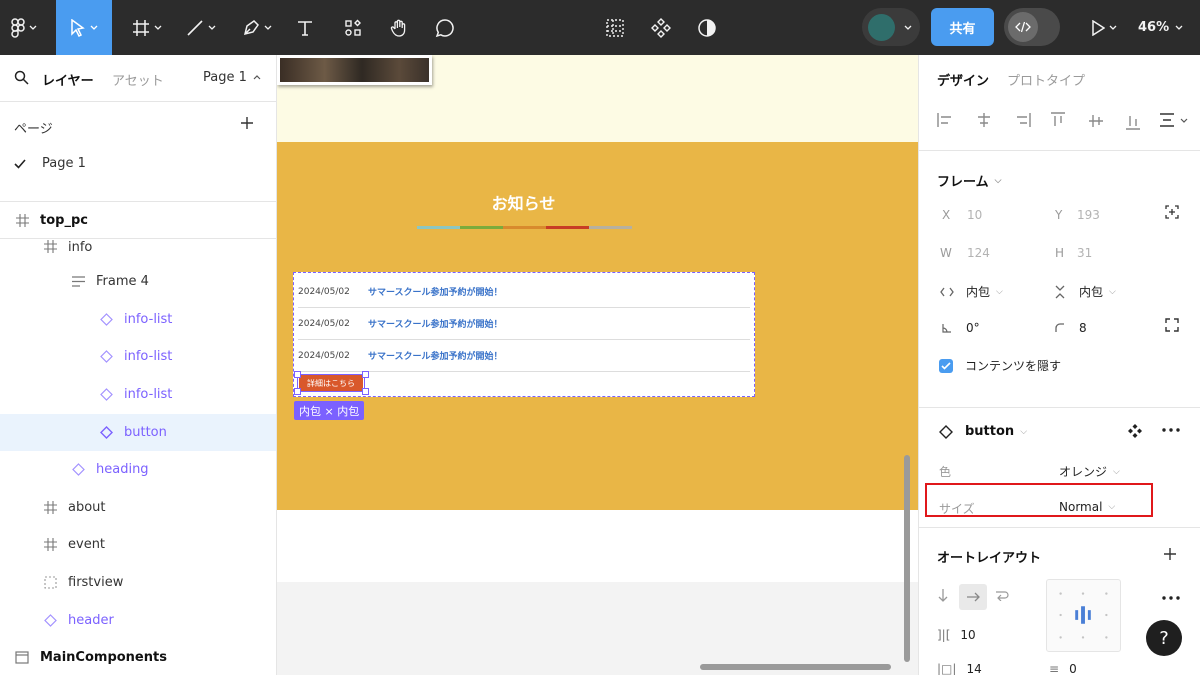 The height and width of the screenshot is (675, 1200). What do you see at coordinates (1171, 598) in the screenshot?
I see `autolayout-more-button` at bounding box center [1171, 598].